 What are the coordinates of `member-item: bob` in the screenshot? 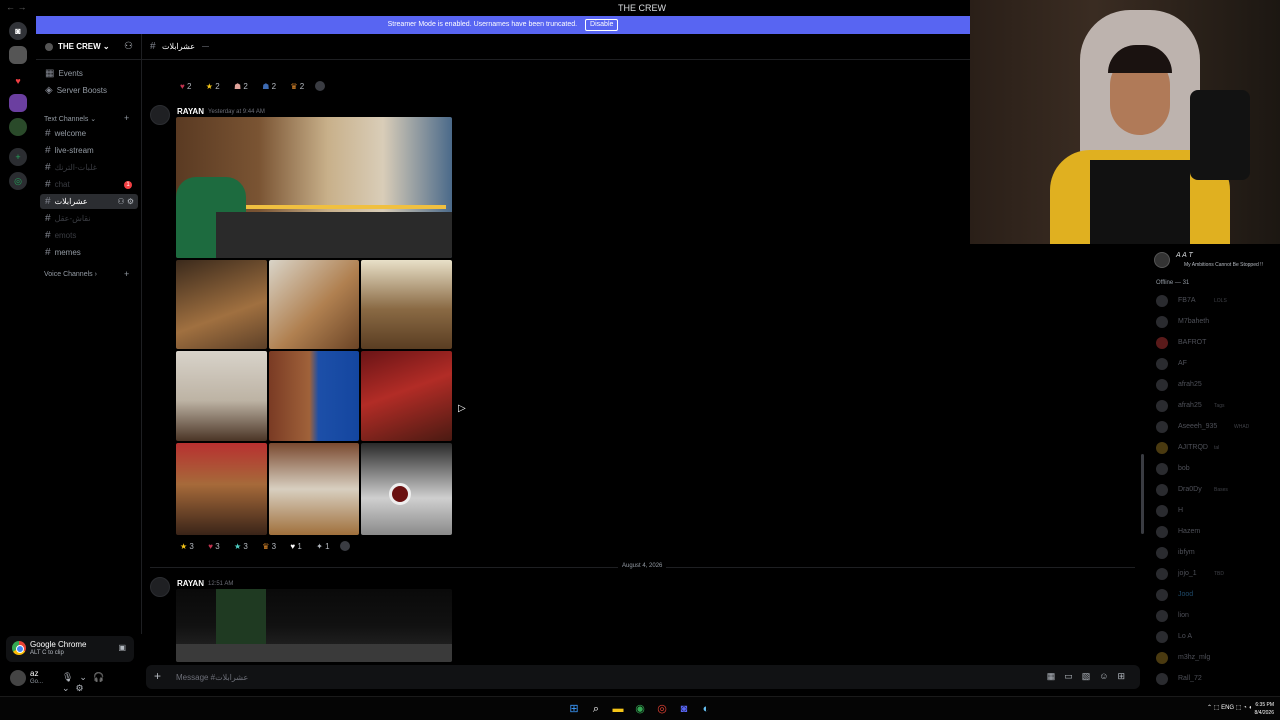 It's located at (1214, 469).